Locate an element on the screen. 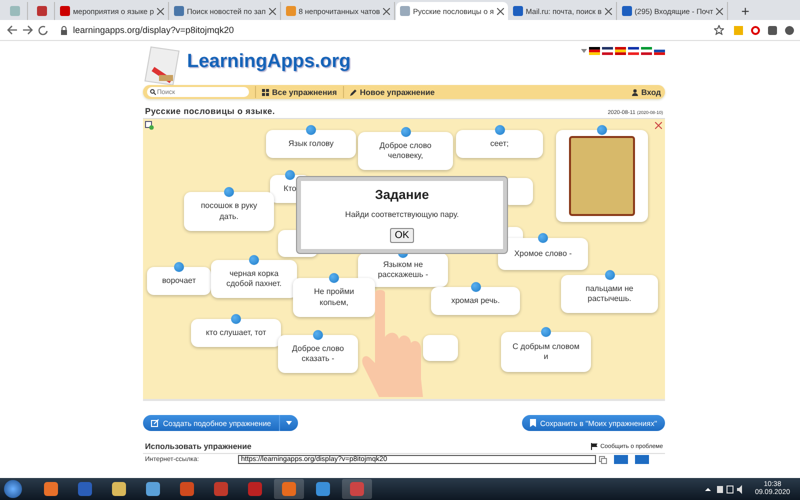  answer-card: Языком не расскажешь - is located at coordinates (403, 270).